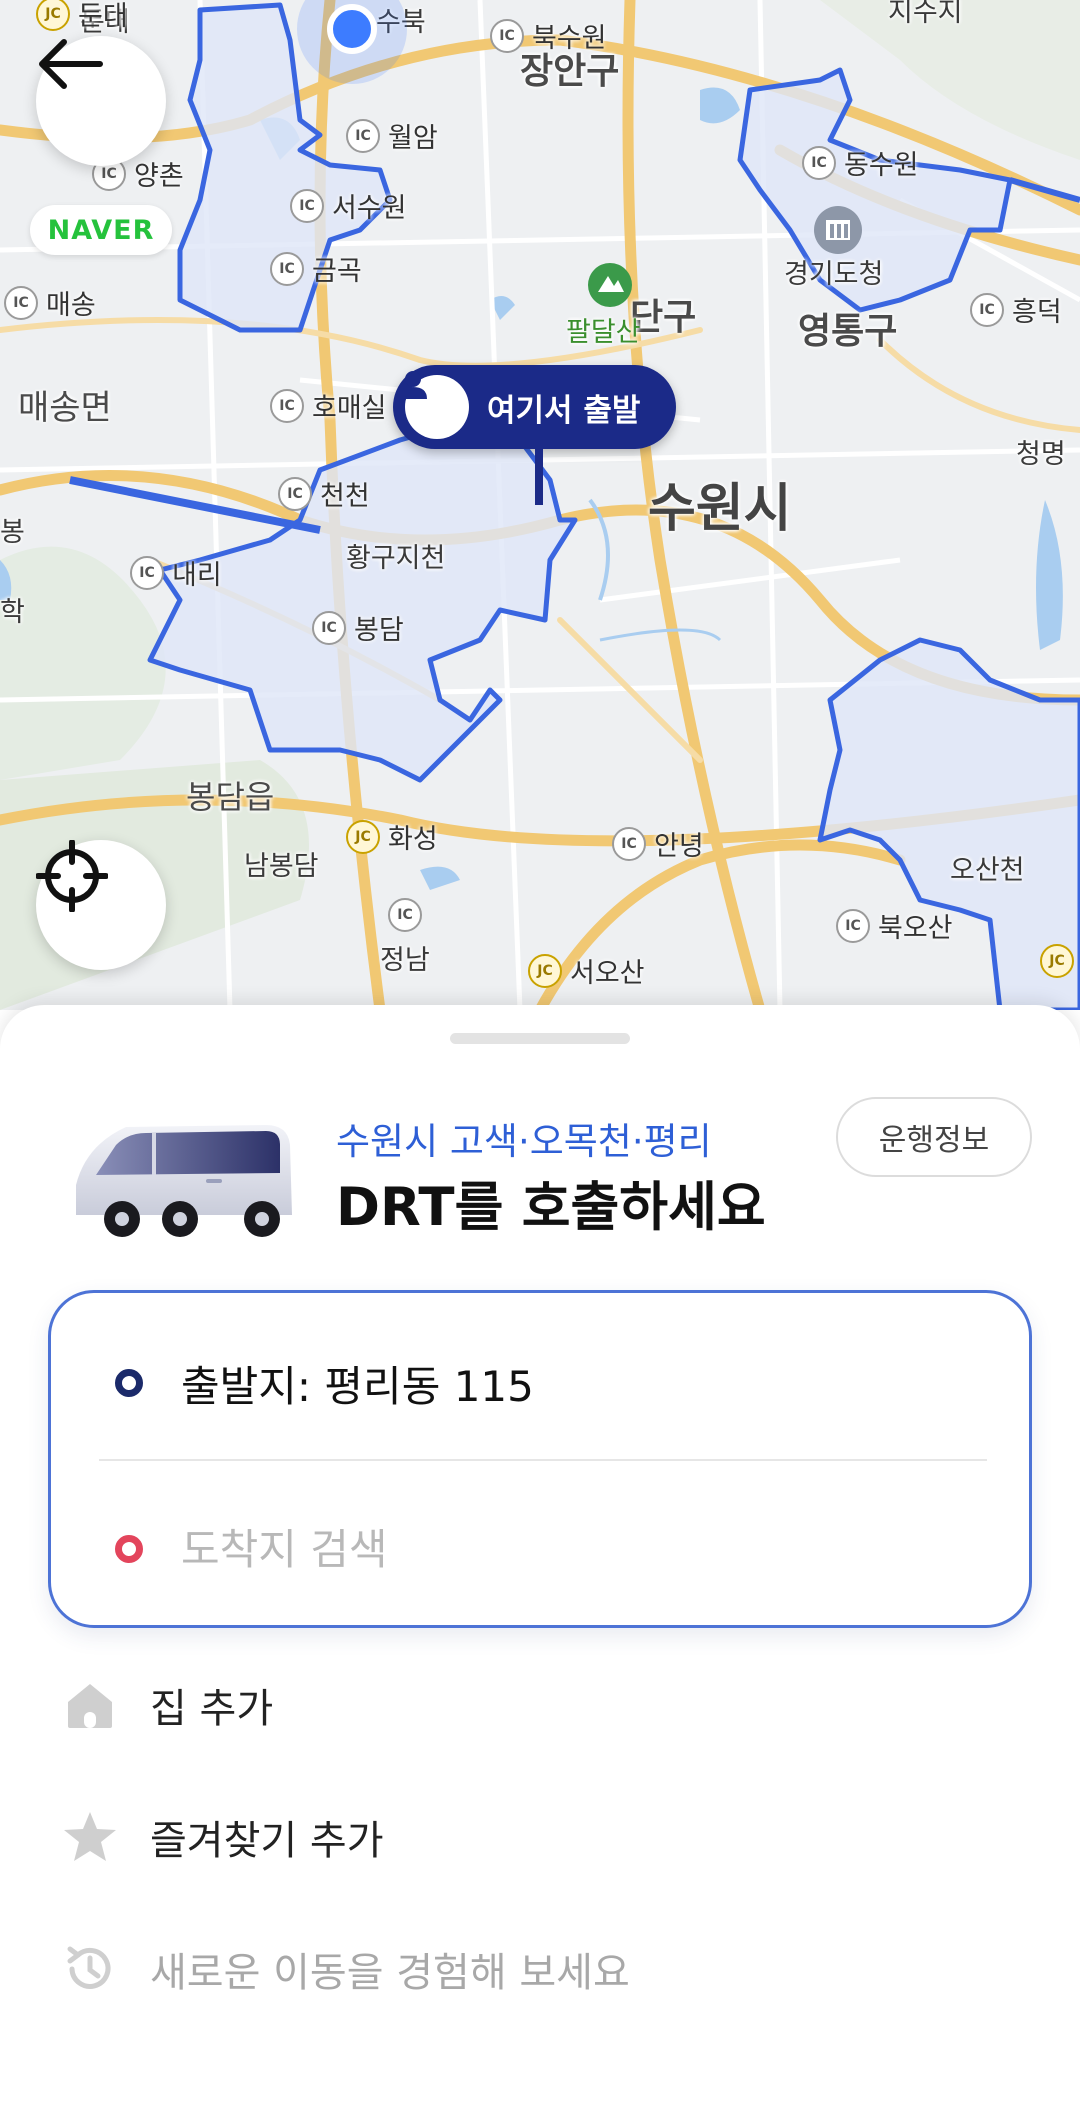 The width and height of the screenshot is (1080, 2105). I want to click on interchange-marker: IC 안녕, so click(658, 843).